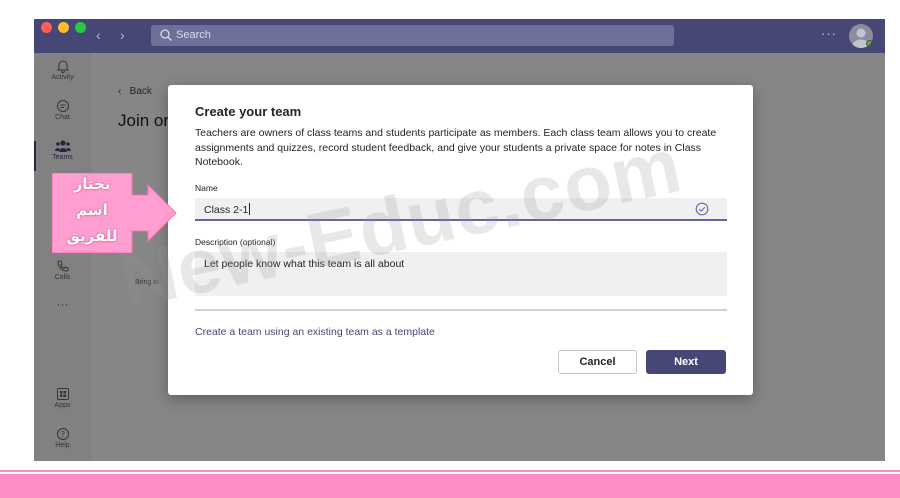 Image resolution: width=900 pixels, height=498 pixels. What do you see at coordinates (686, 362) in the screenshot?
I see `next-button: Next` at bounding box center [686, 362].